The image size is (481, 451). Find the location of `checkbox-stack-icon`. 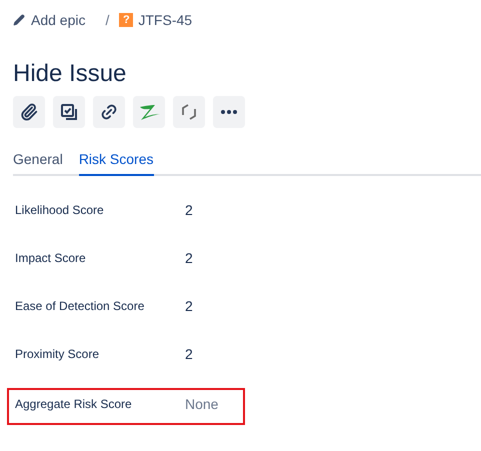

checkbox-stack-icon is located at coordinates (69, 112).